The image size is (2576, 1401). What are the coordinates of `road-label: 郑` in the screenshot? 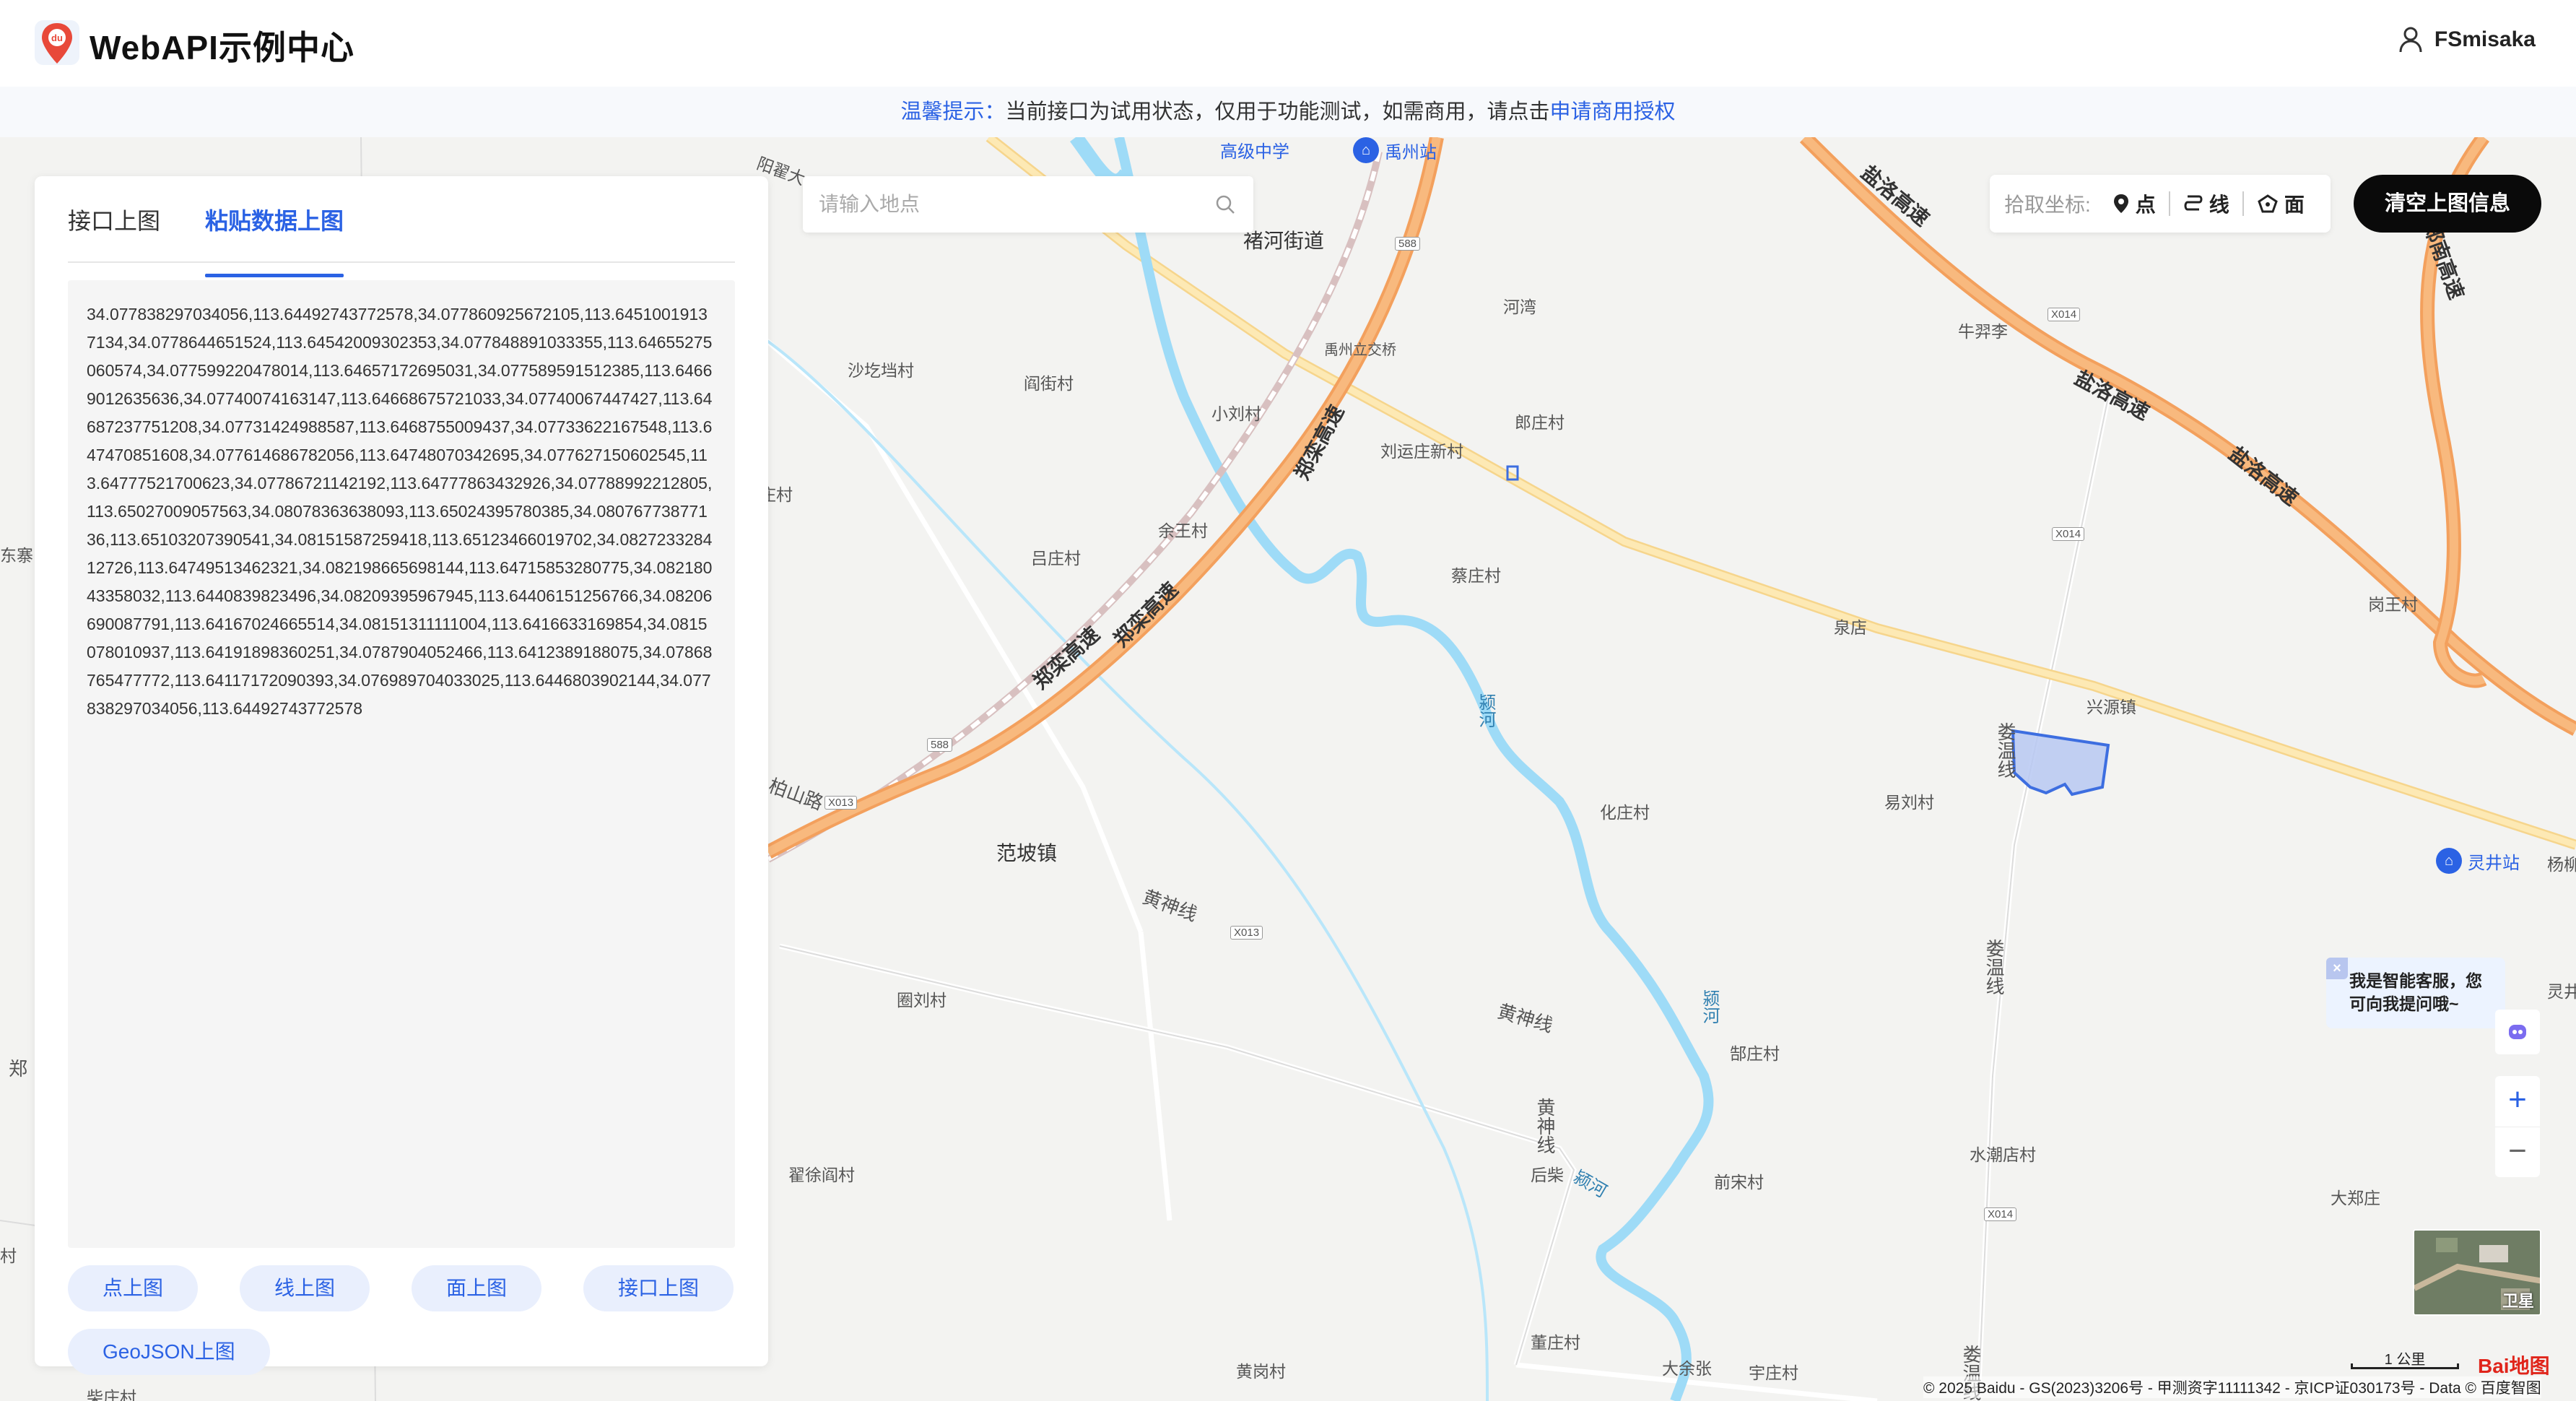 It's located at (18, 1069).